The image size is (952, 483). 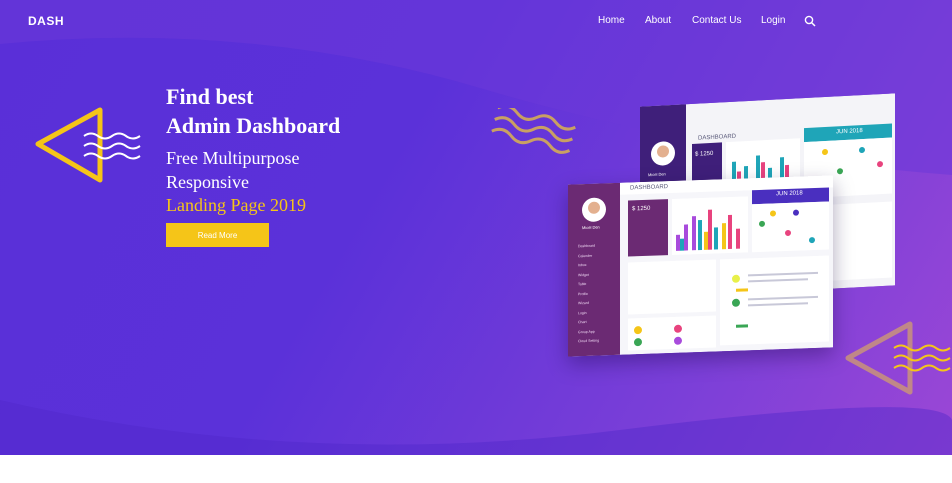 What do you see at coordinates (657, 174) in the screenshot?
I see `back-user-name: Micel Den` at bounding box center [657, 174].